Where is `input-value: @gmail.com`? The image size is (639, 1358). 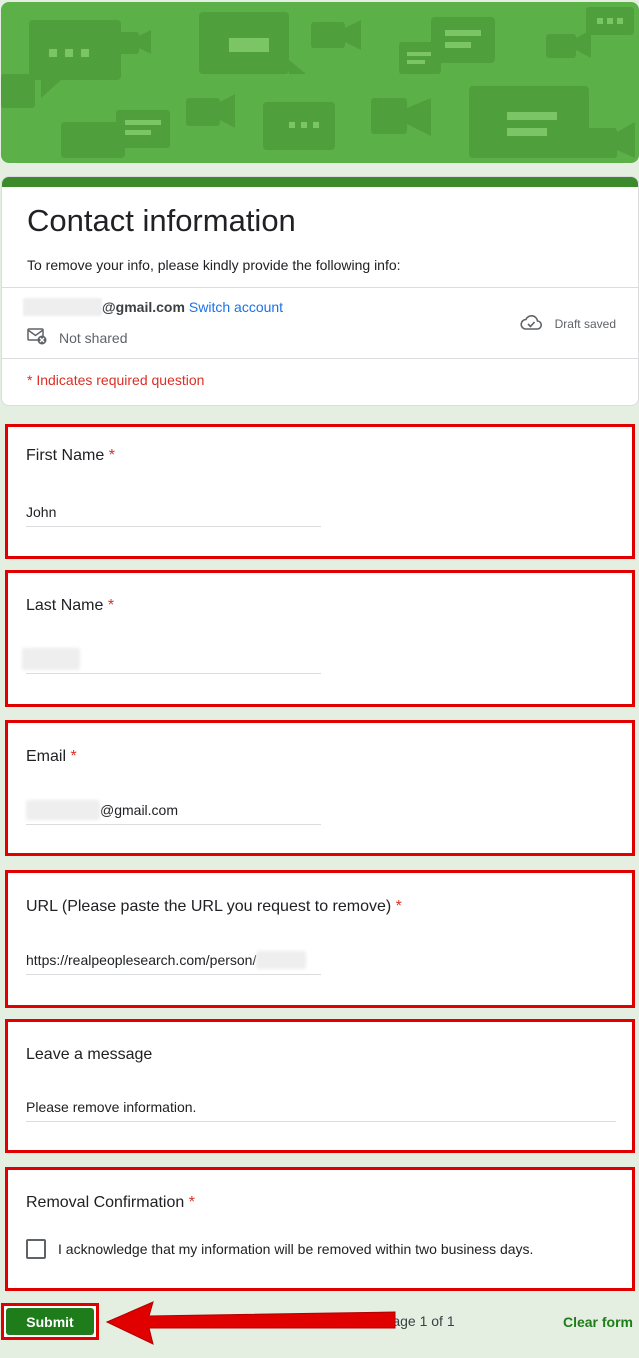 input-value: @gmail.com is located at coordinates (139, 809).